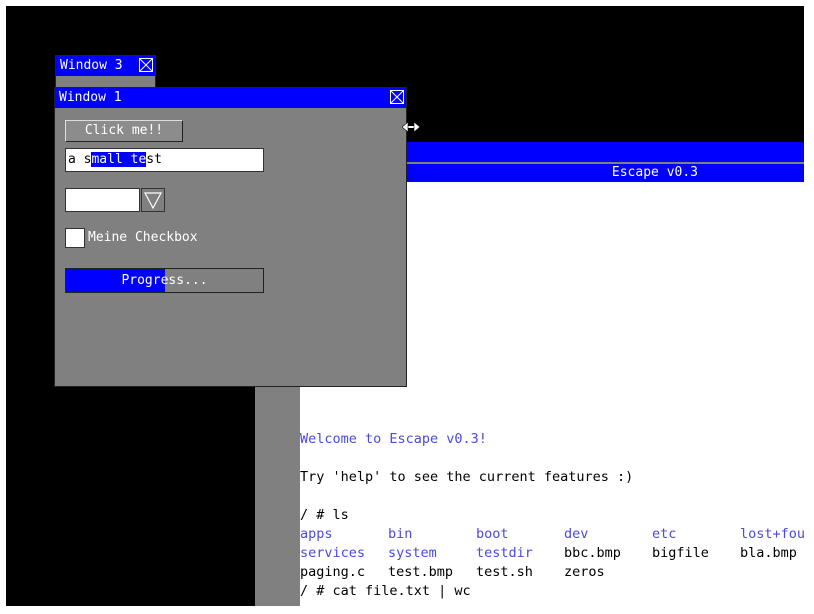  What do you see at coordinates (664, 534) in the screenshot?
I see `directory-entry: etc` at bounding box center [664, 534].